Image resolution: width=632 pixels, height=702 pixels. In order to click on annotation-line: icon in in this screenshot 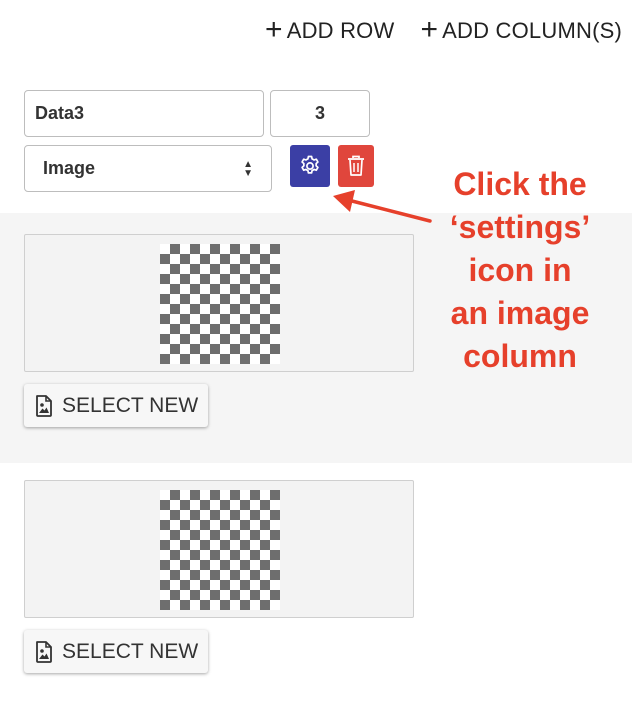, I will do `click(520, 270)`.